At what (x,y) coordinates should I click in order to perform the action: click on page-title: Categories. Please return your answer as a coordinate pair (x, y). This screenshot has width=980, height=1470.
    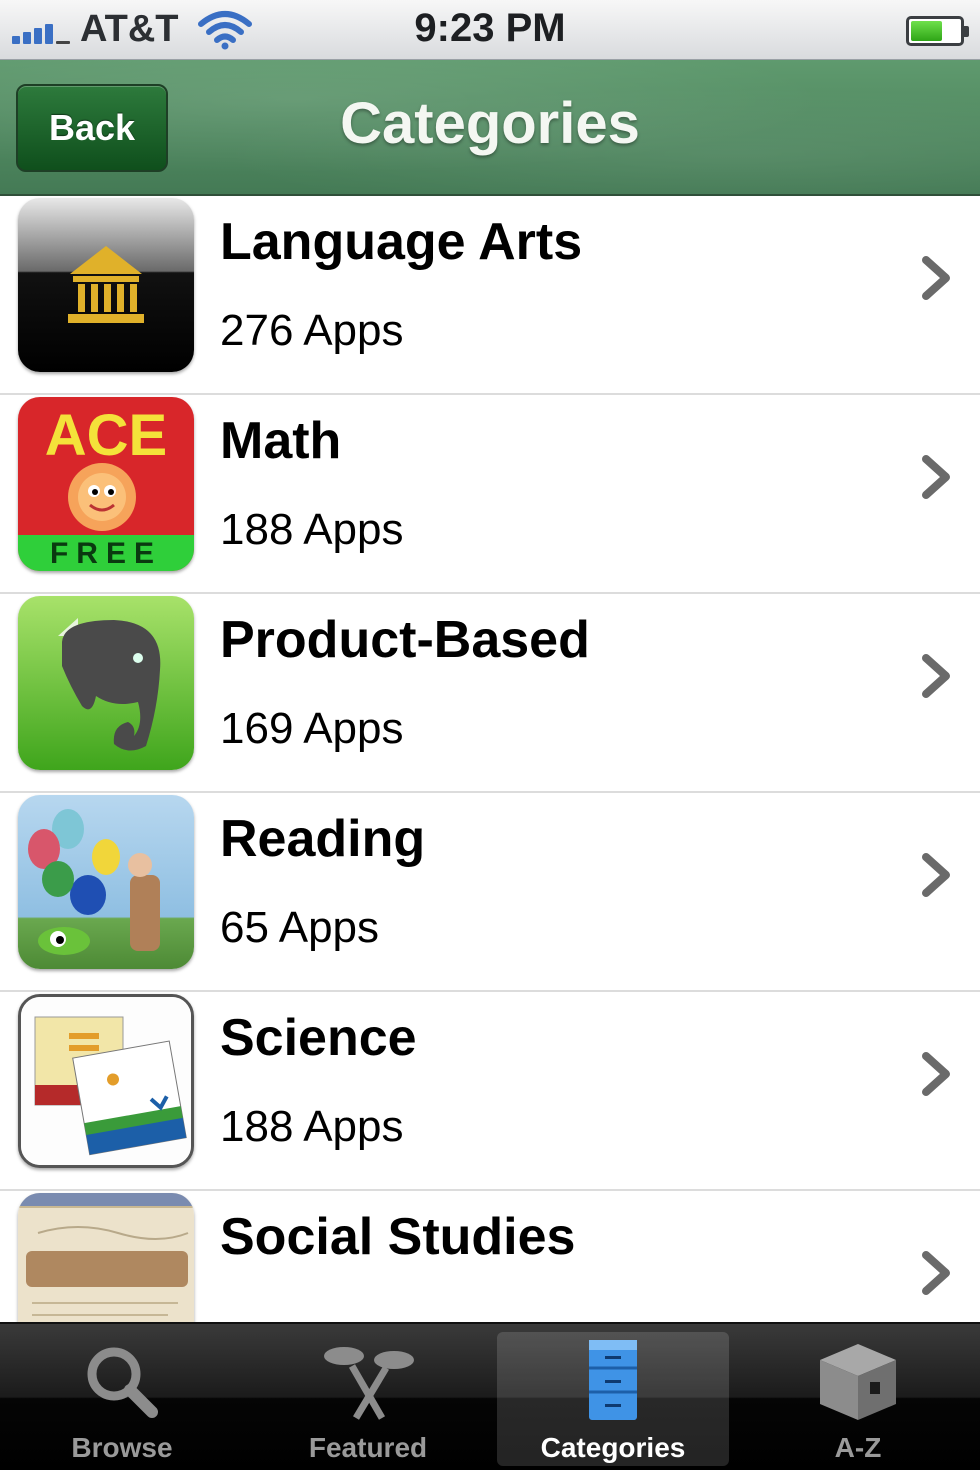
    Looking at the image, I should click on (490, 123).